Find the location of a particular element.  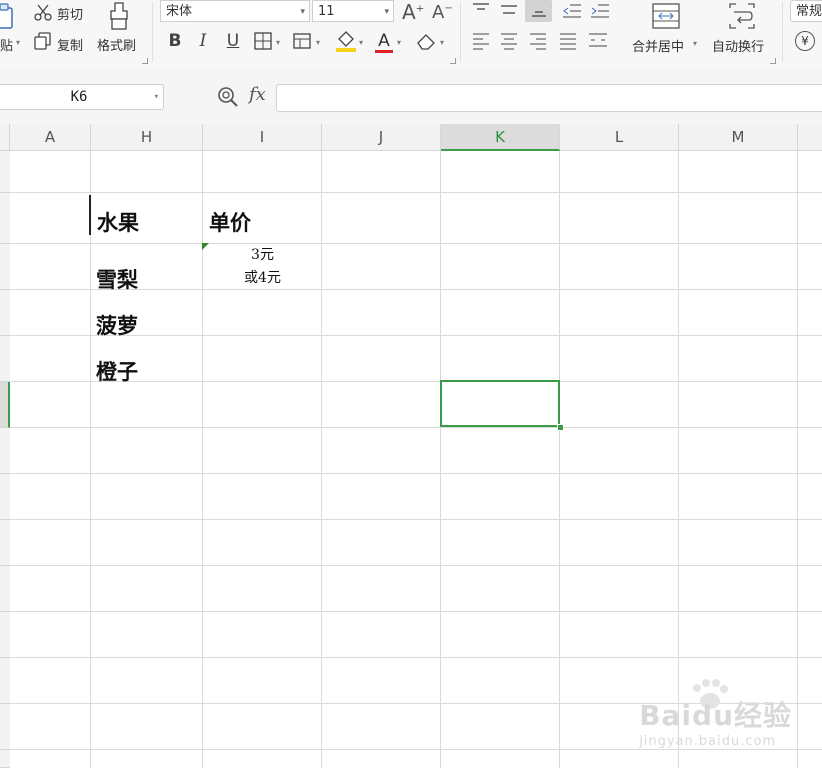

copy-icon is located at coordinates (43, 41).